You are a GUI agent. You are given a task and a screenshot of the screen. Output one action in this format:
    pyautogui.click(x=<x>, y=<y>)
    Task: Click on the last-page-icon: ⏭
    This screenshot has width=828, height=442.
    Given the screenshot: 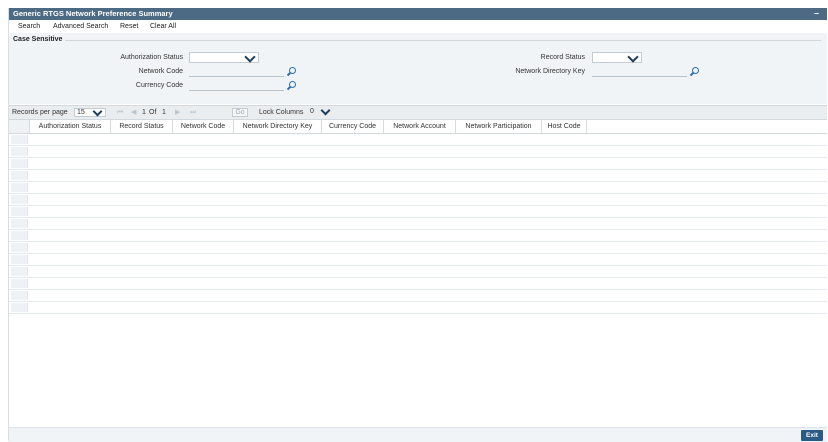 What is the action you would take?
    pyautogui.click(x=193, y=112)
    